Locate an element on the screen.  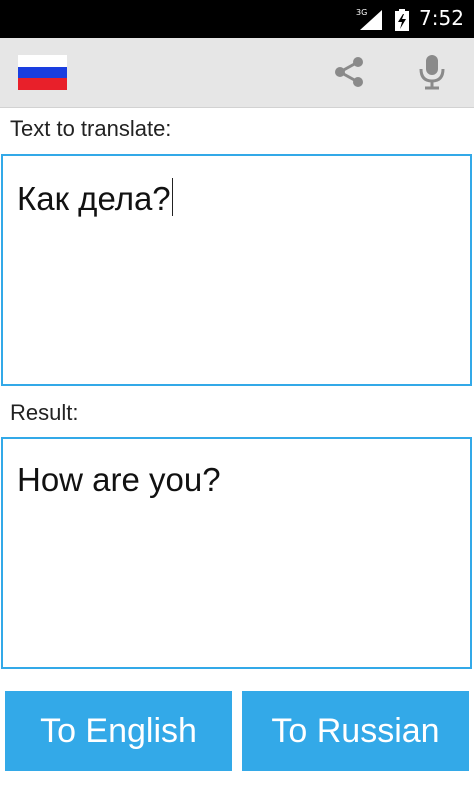
source-text-value-wrap: Как дела? is located at coordinates (95, 198).